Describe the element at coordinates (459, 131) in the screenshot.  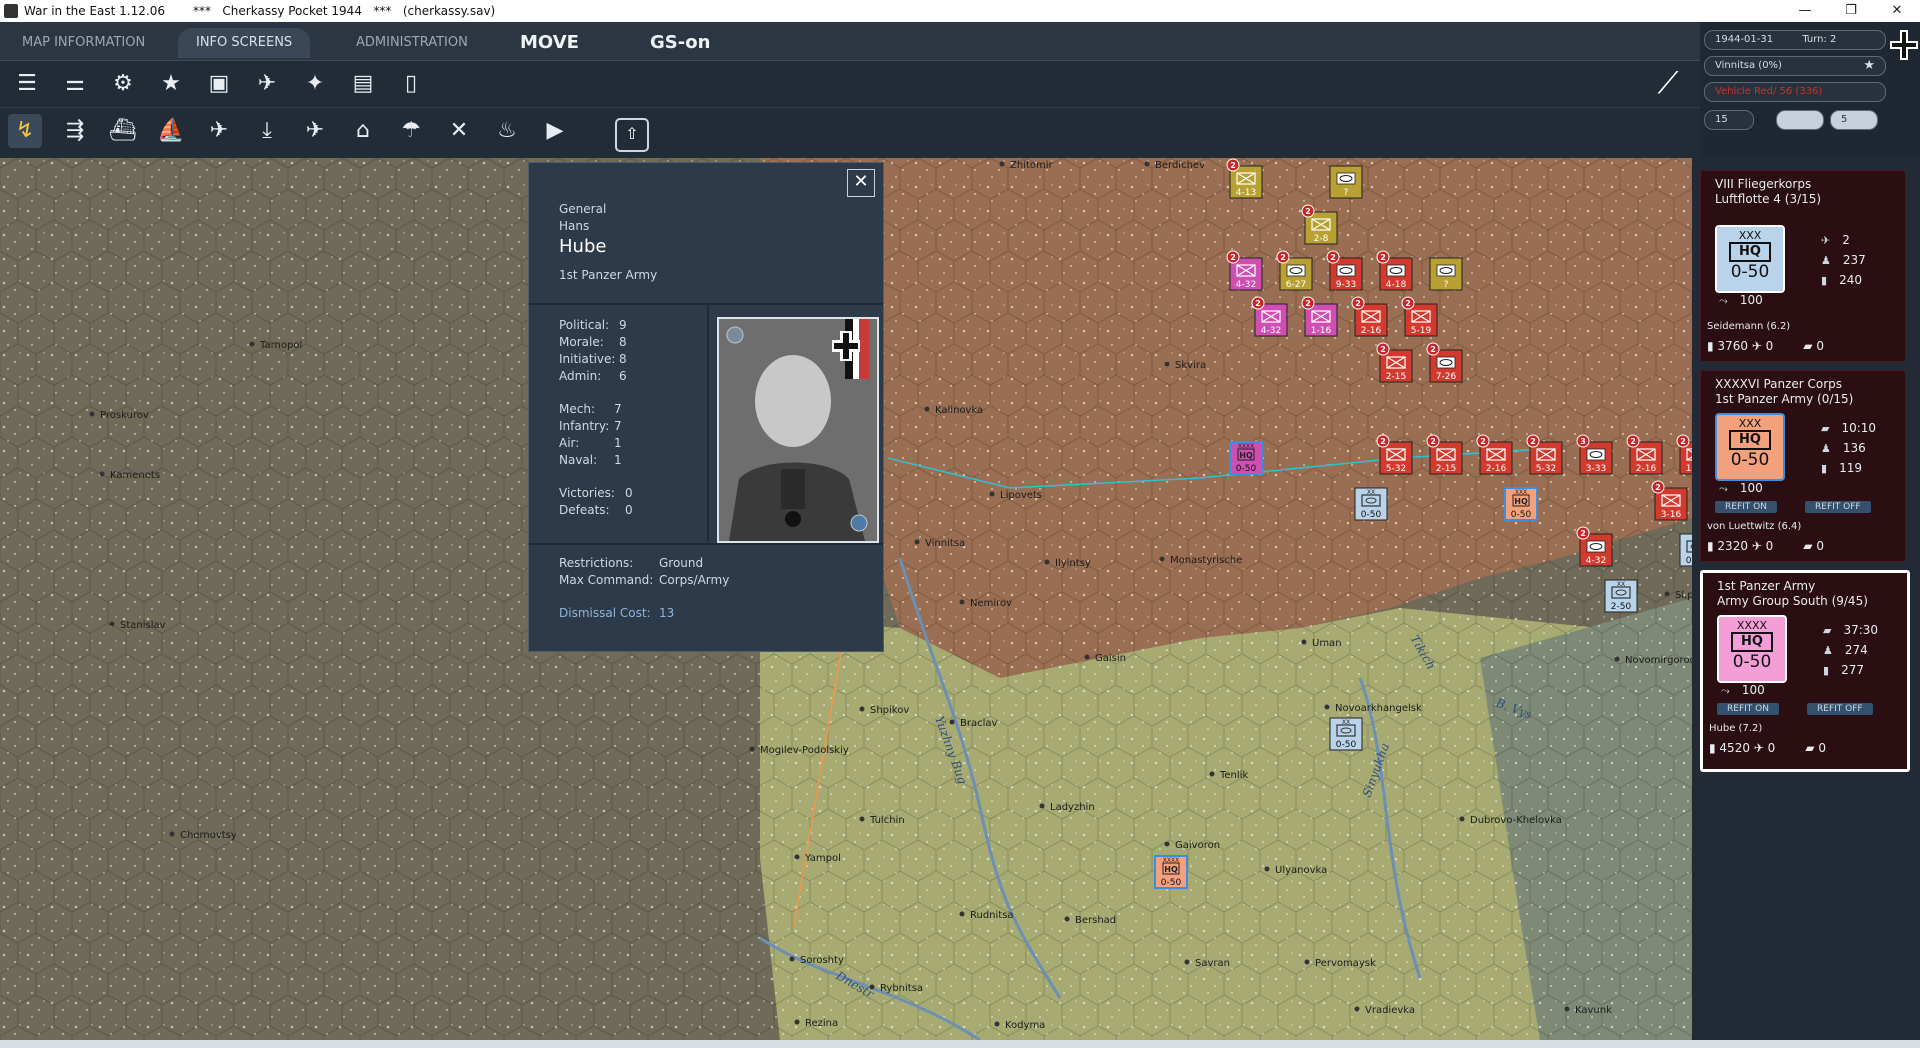
I see `interdict-icon: ✕` at that location.